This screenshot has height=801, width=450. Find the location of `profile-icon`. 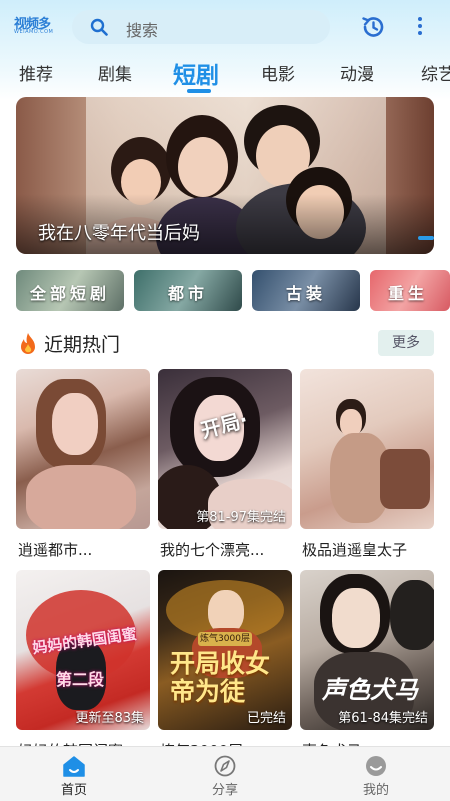

profile-icon is located at coordinates (376, 766).